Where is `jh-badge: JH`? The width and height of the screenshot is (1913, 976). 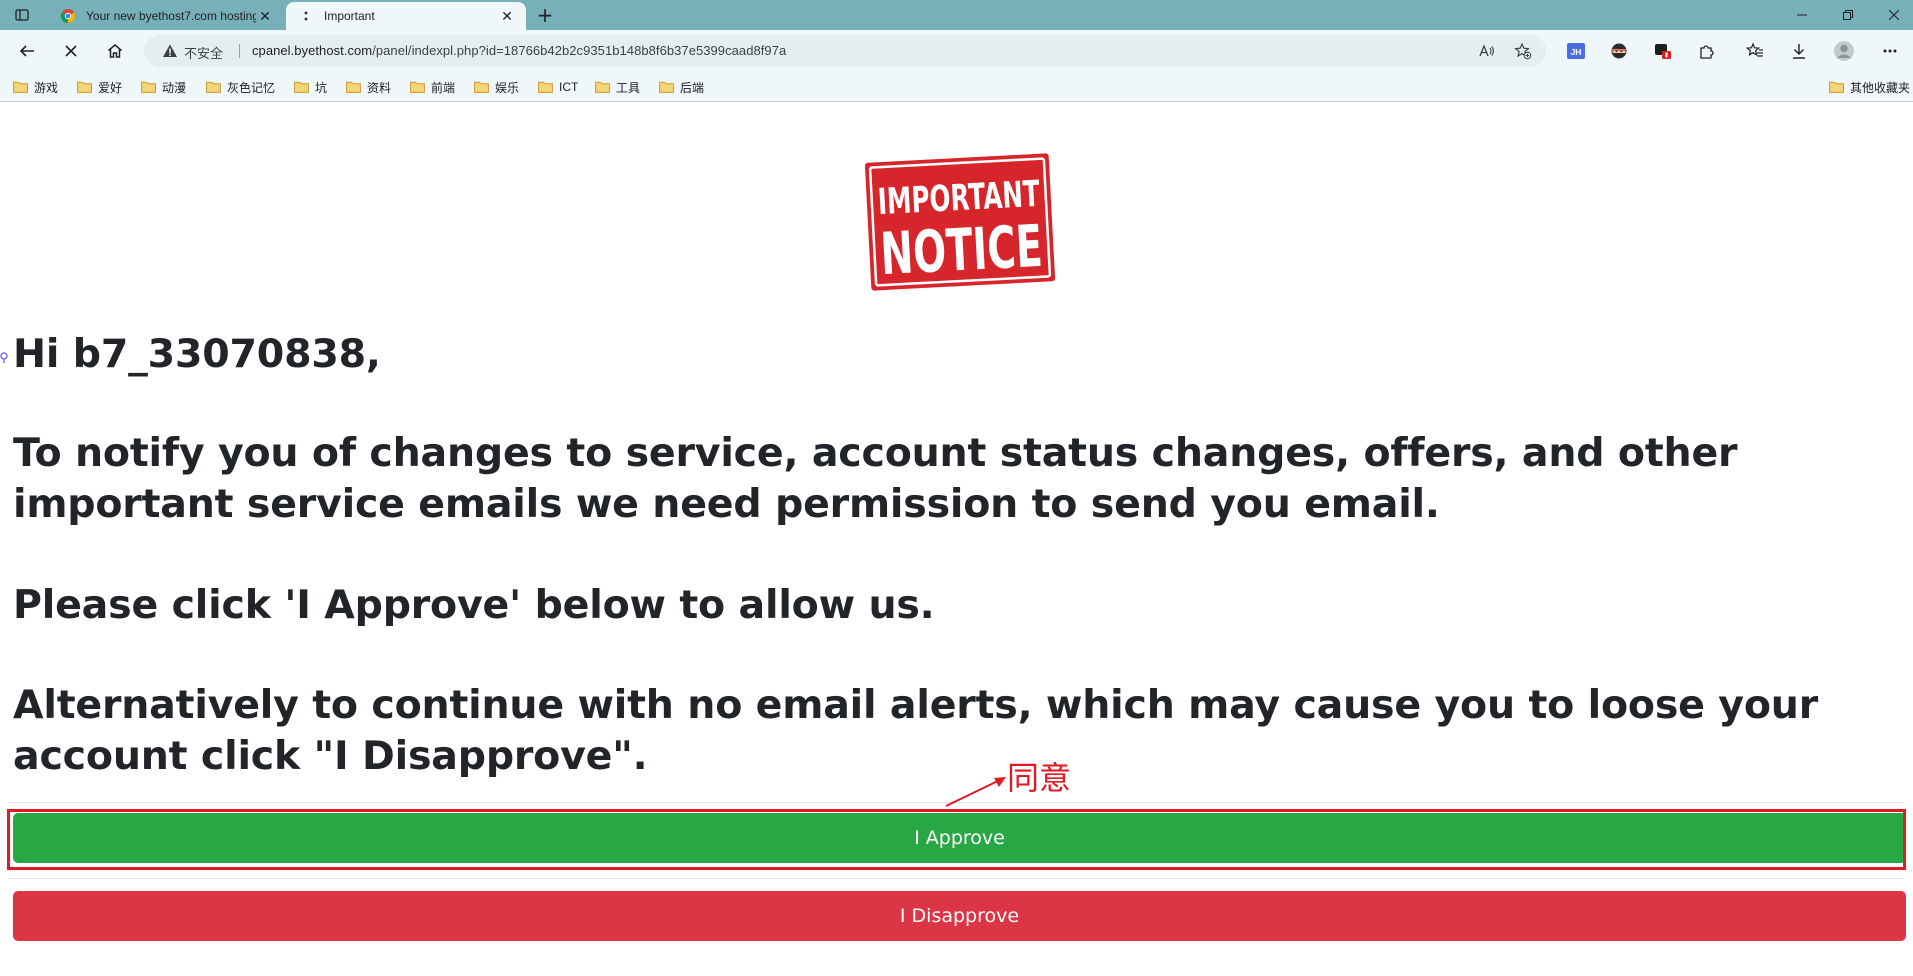
jh-badge: JH is located at coordinates (1576, 52).